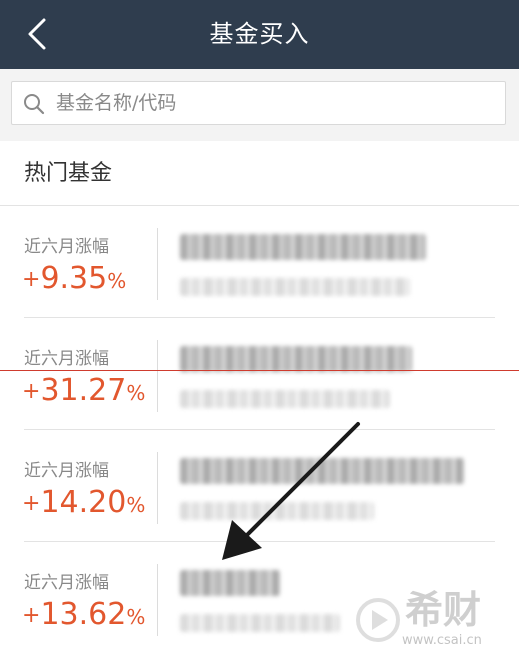 The width and height of the screenshot is (519, 655). I want to click on growth-number: 13.62, so click(83, 614).